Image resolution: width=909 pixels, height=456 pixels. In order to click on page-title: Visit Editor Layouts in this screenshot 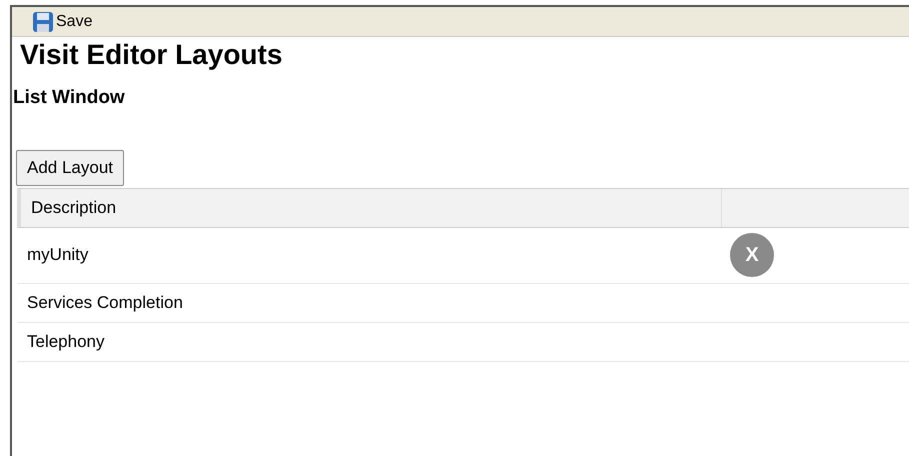, I will do `click(151, 55)`.